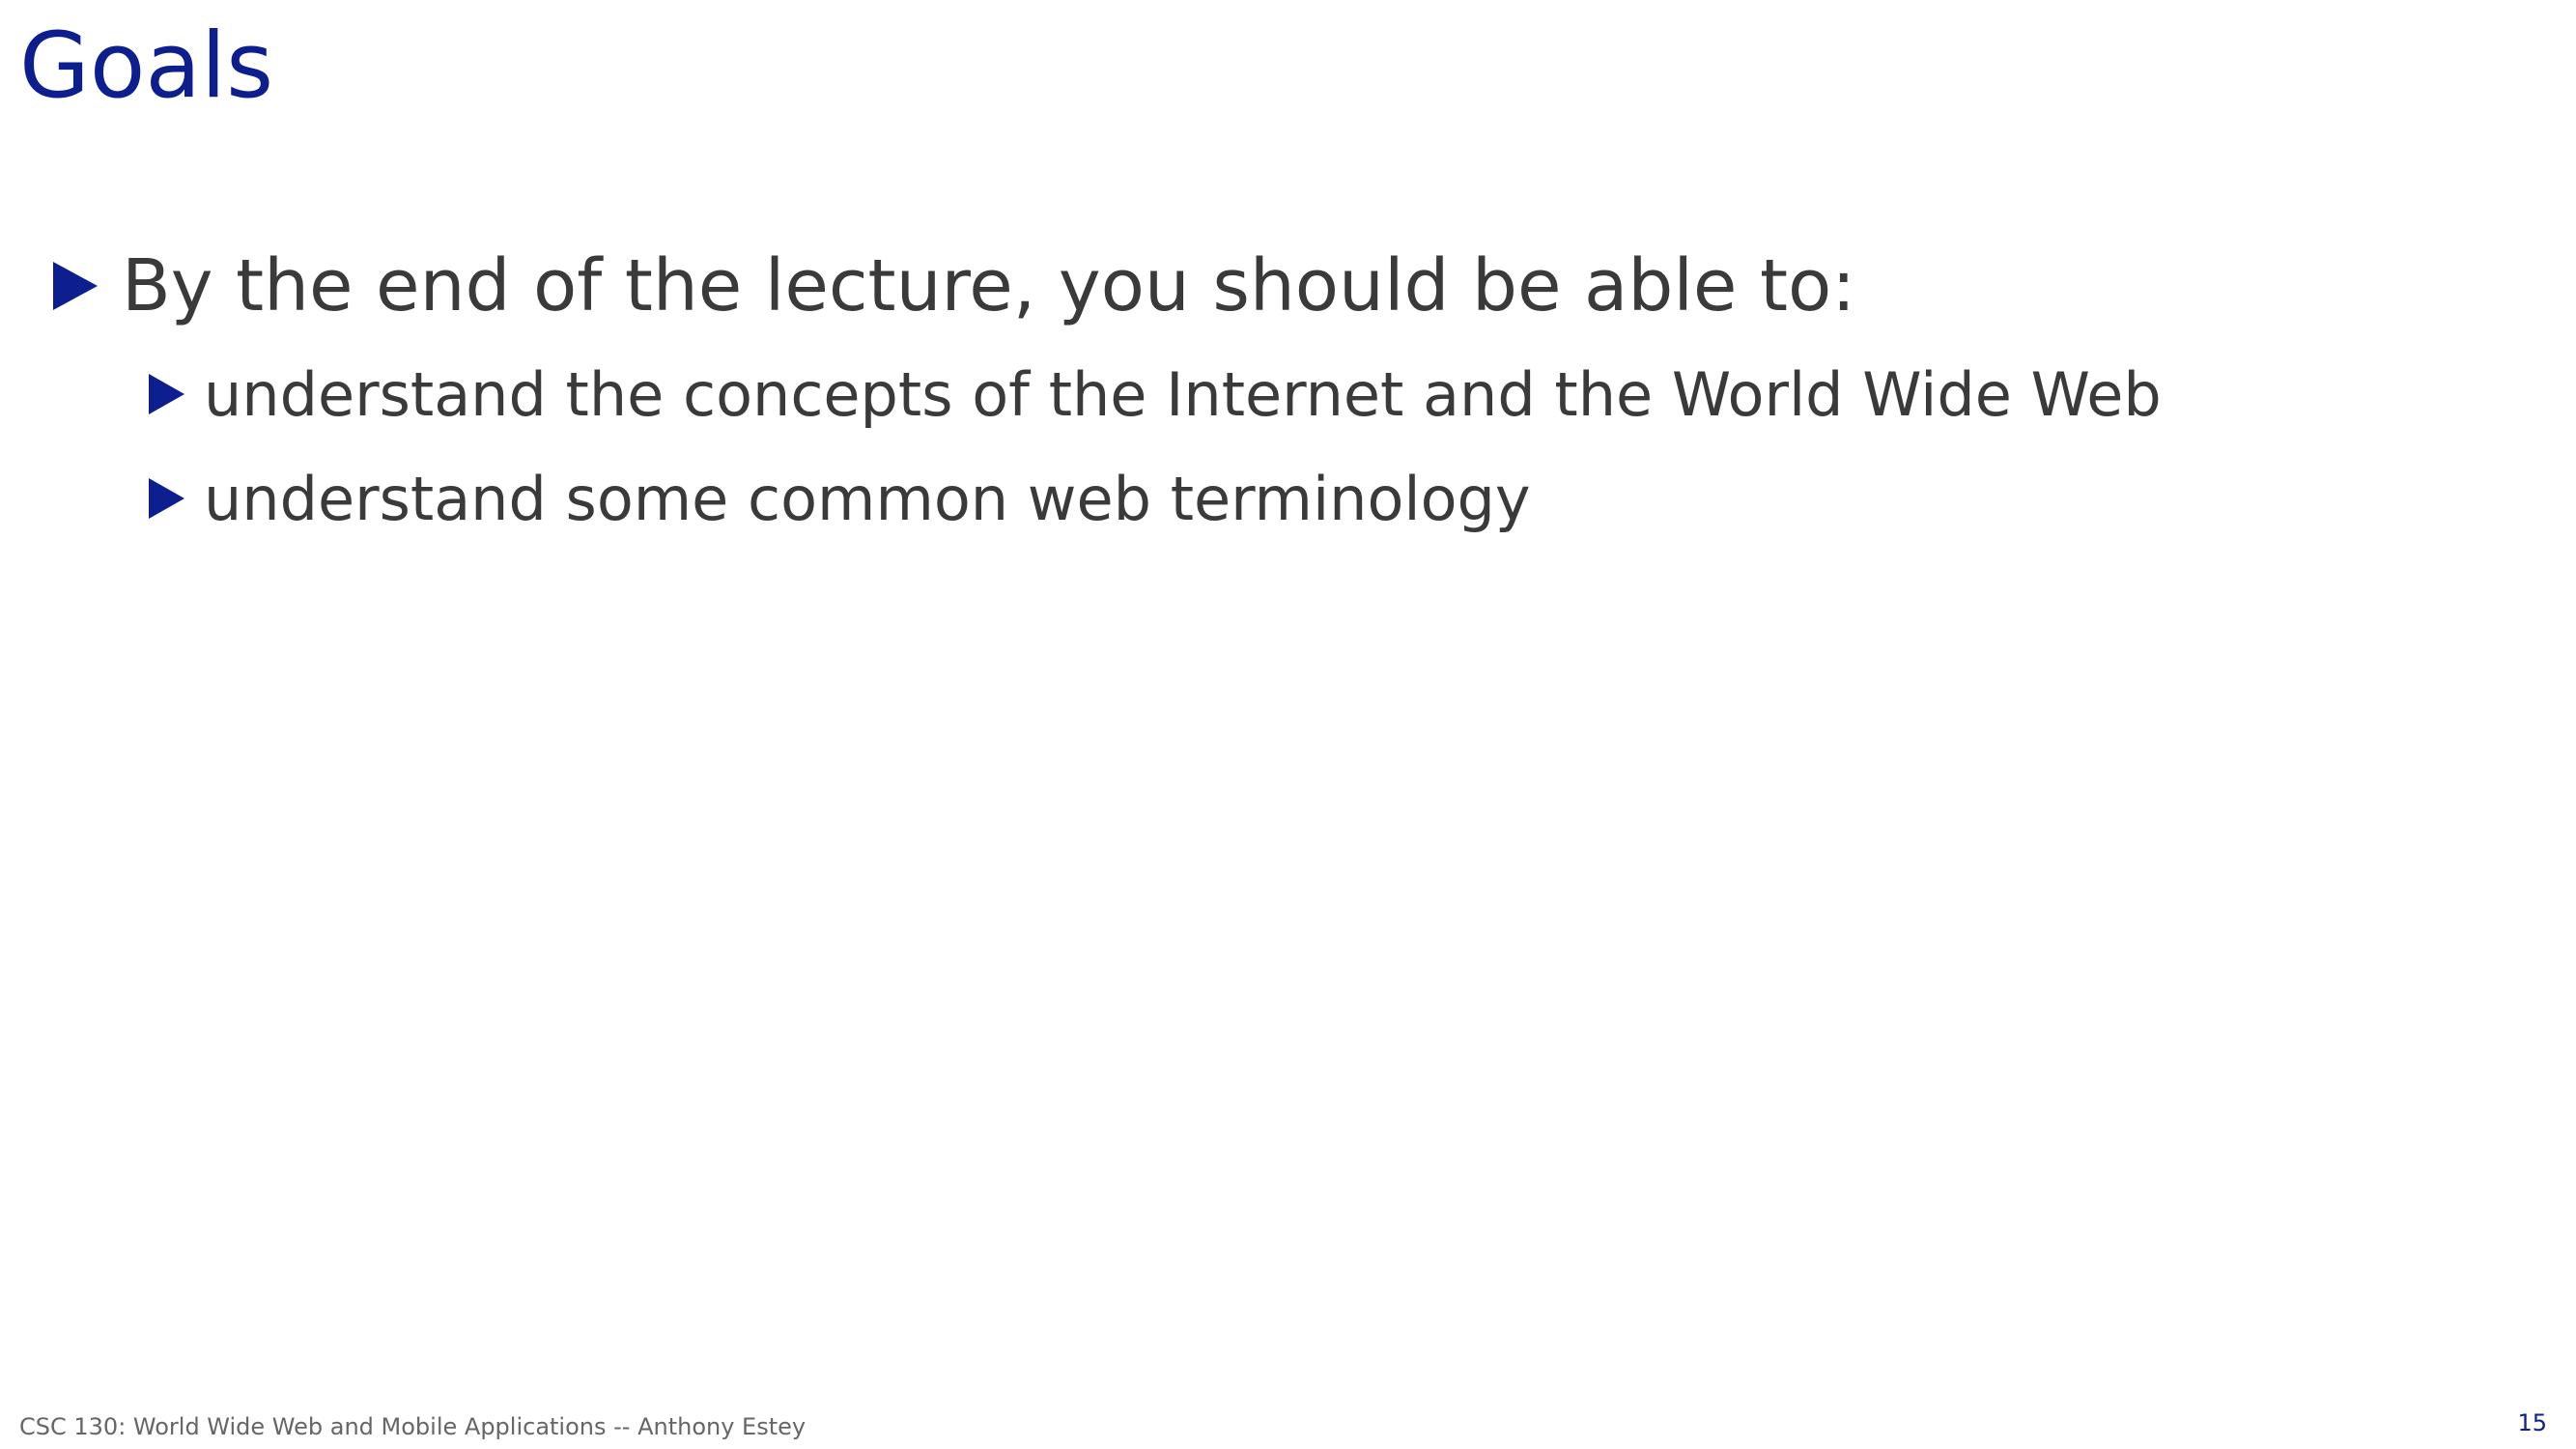 This screenshot has width=2576, height=1449. I want to click on page-number: 15, so click(2532, 1422).